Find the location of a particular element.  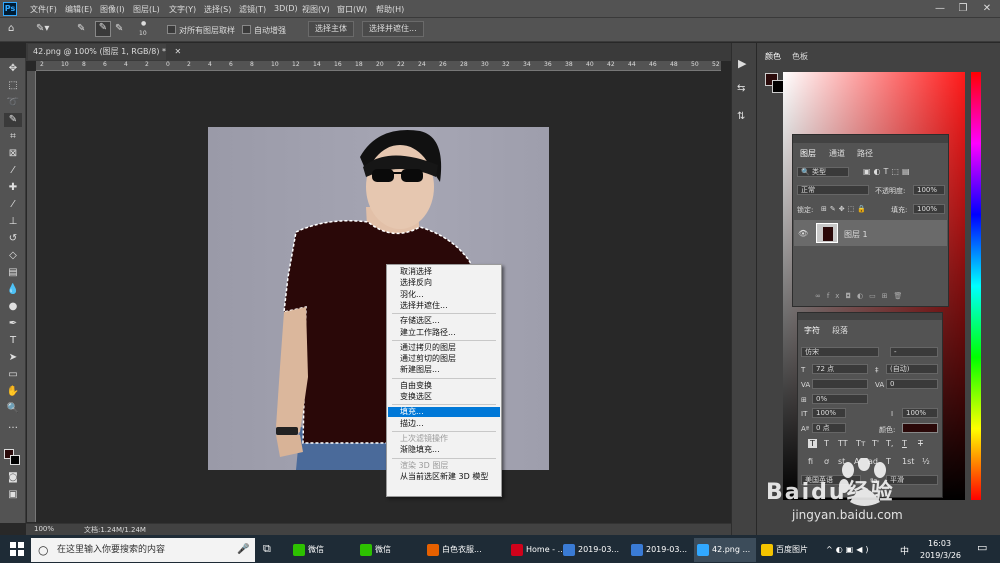

dodge-tool-icon: ● is located at coordinates (13, 307).